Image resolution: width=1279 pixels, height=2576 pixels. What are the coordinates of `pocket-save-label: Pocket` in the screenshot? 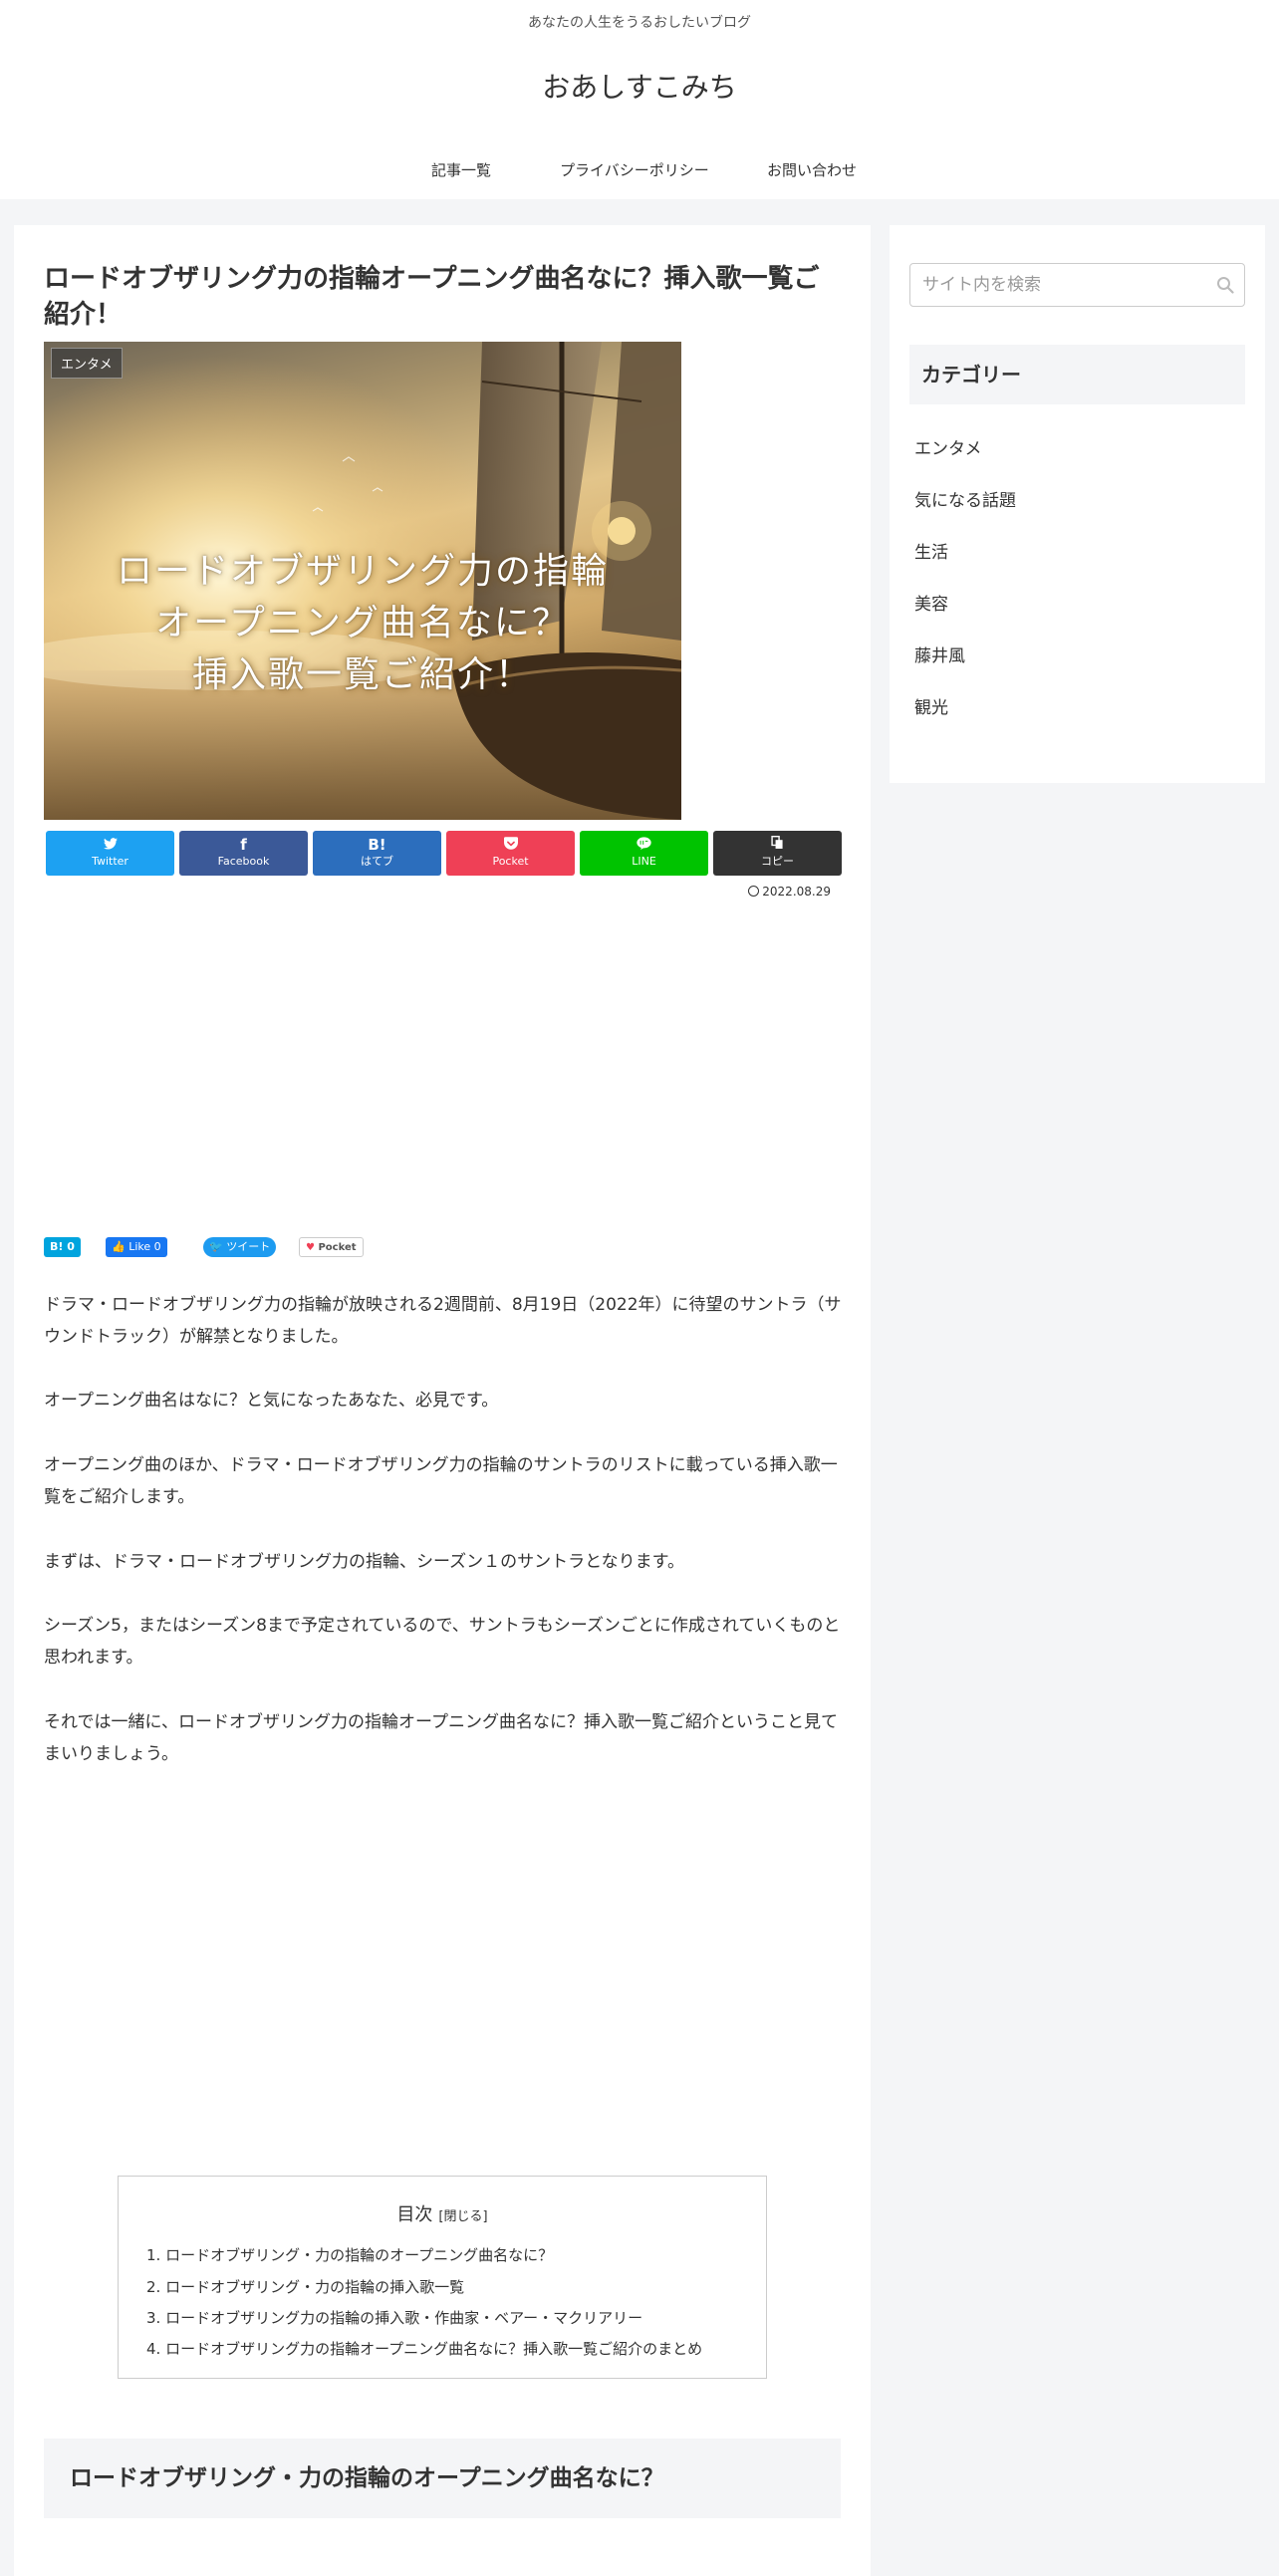 It's located at (337, 1247).